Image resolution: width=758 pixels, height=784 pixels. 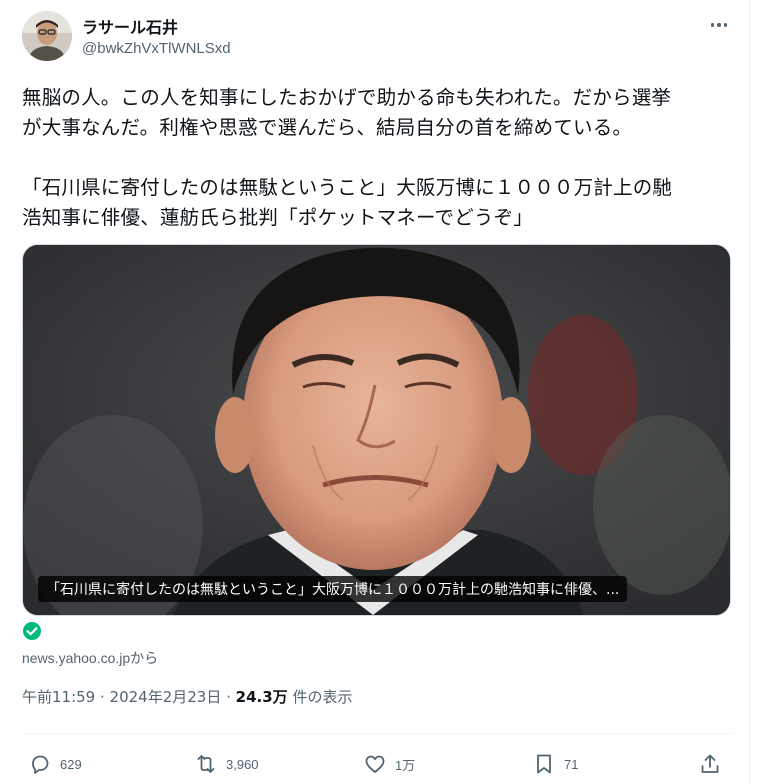 I want to click on avatar, so click(x=47, y=36).